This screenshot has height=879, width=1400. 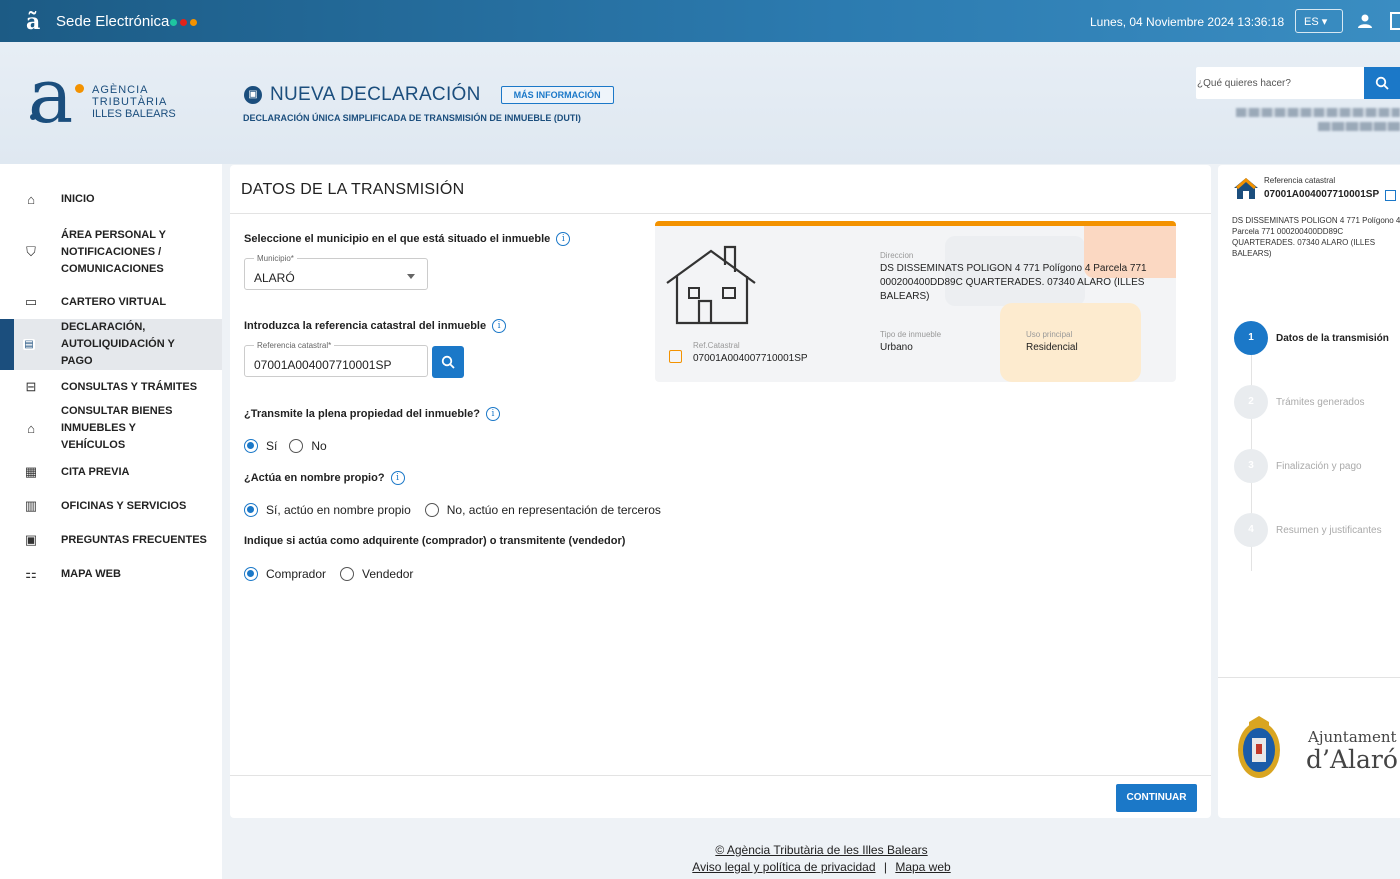 What do you see at coordinates (111, 199) in the screenshot?
I see `sidebar-item-inicio: ⌂ INICIO` at bounding box center [111, 199].